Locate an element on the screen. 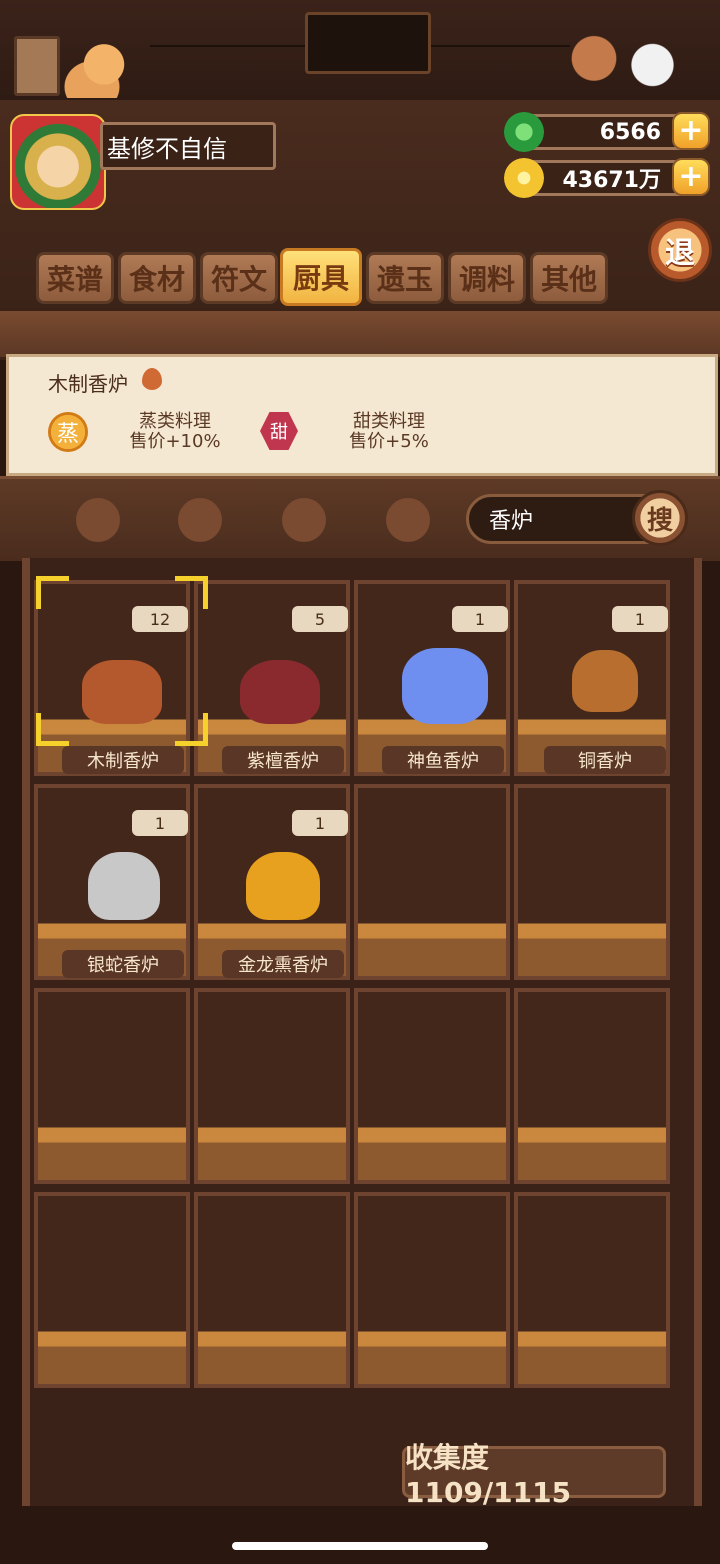 This screenshot has width=720, height=1564. item-detail-title: 木制香炉 is located at coordinates (88, 384).